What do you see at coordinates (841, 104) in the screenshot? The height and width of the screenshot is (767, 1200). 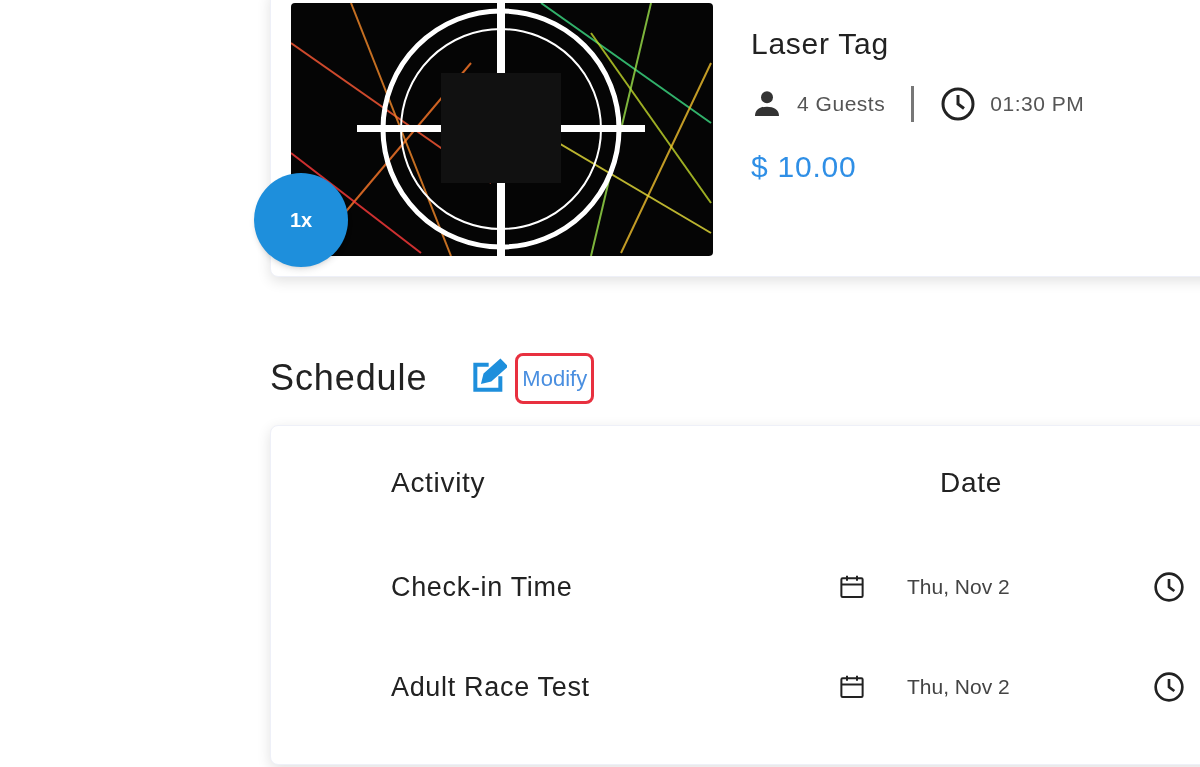 I see `guests-count: 4 Guests` at bounding box center [841, 104].